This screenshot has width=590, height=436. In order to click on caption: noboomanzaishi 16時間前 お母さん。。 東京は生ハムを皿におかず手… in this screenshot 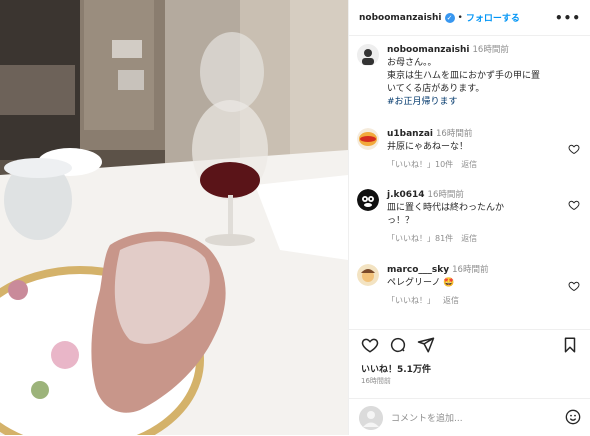, I will do `click(467, 76)`.